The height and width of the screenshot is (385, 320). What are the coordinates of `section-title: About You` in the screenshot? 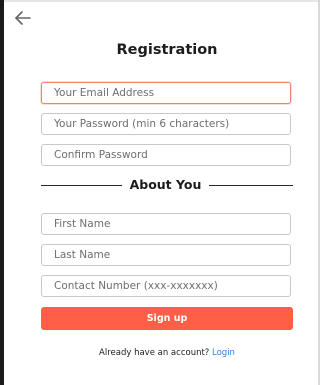 It's located at (165, 184).